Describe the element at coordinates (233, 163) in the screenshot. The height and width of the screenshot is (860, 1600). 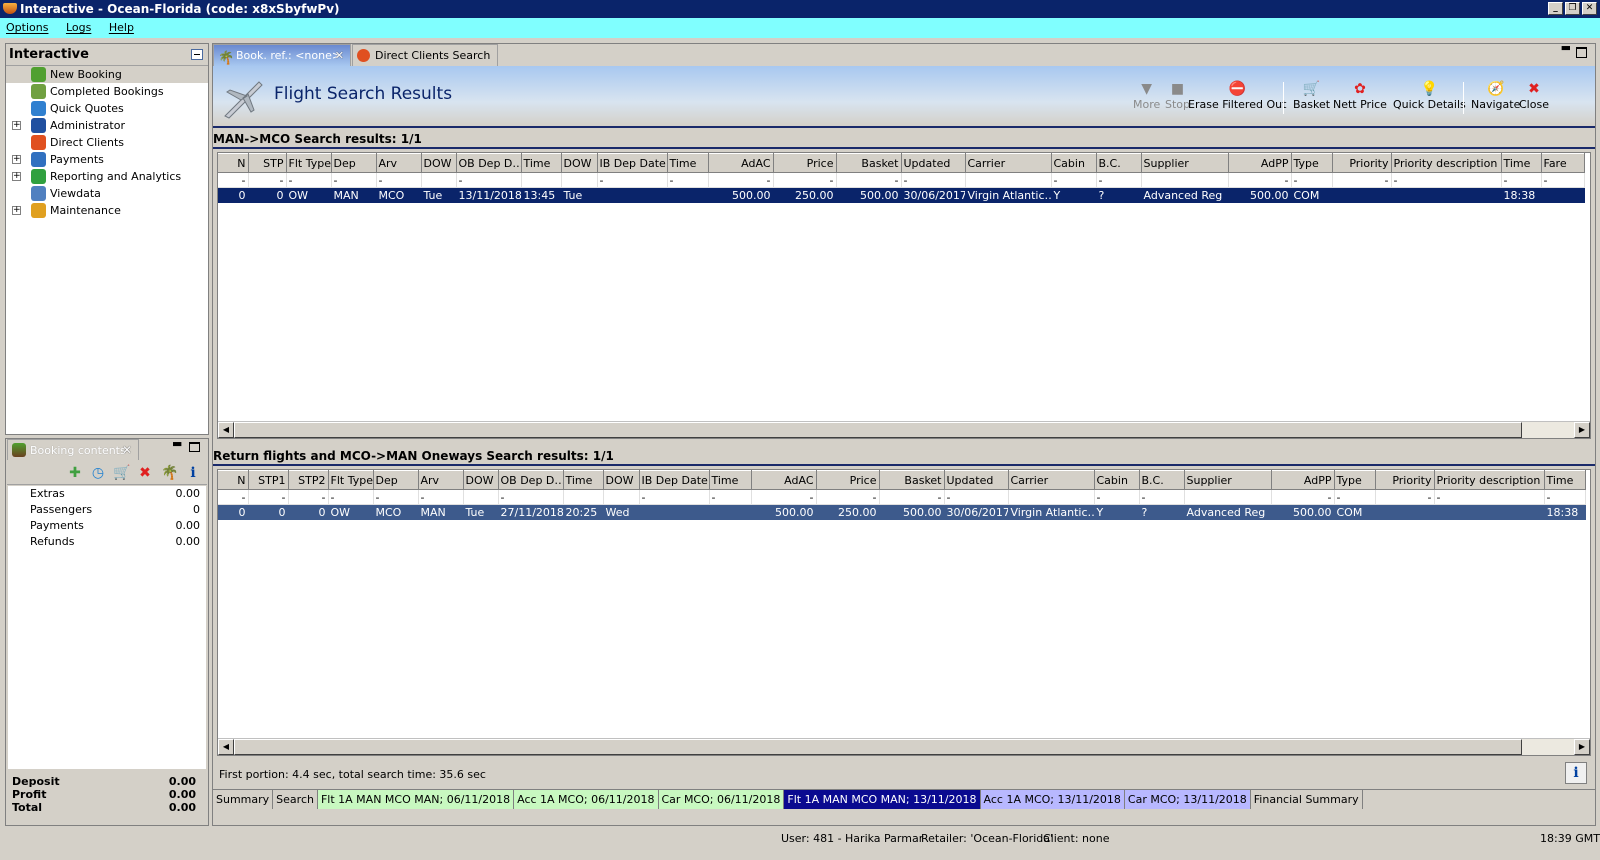
I see `column-header-n: N` at that location.